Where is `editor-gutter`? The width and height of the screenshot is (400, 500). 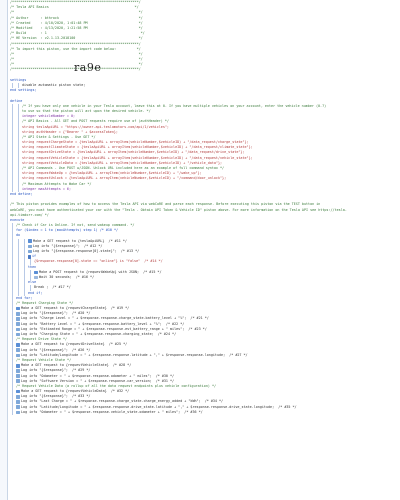 editor-gutter is located at coordinates (4, 250).